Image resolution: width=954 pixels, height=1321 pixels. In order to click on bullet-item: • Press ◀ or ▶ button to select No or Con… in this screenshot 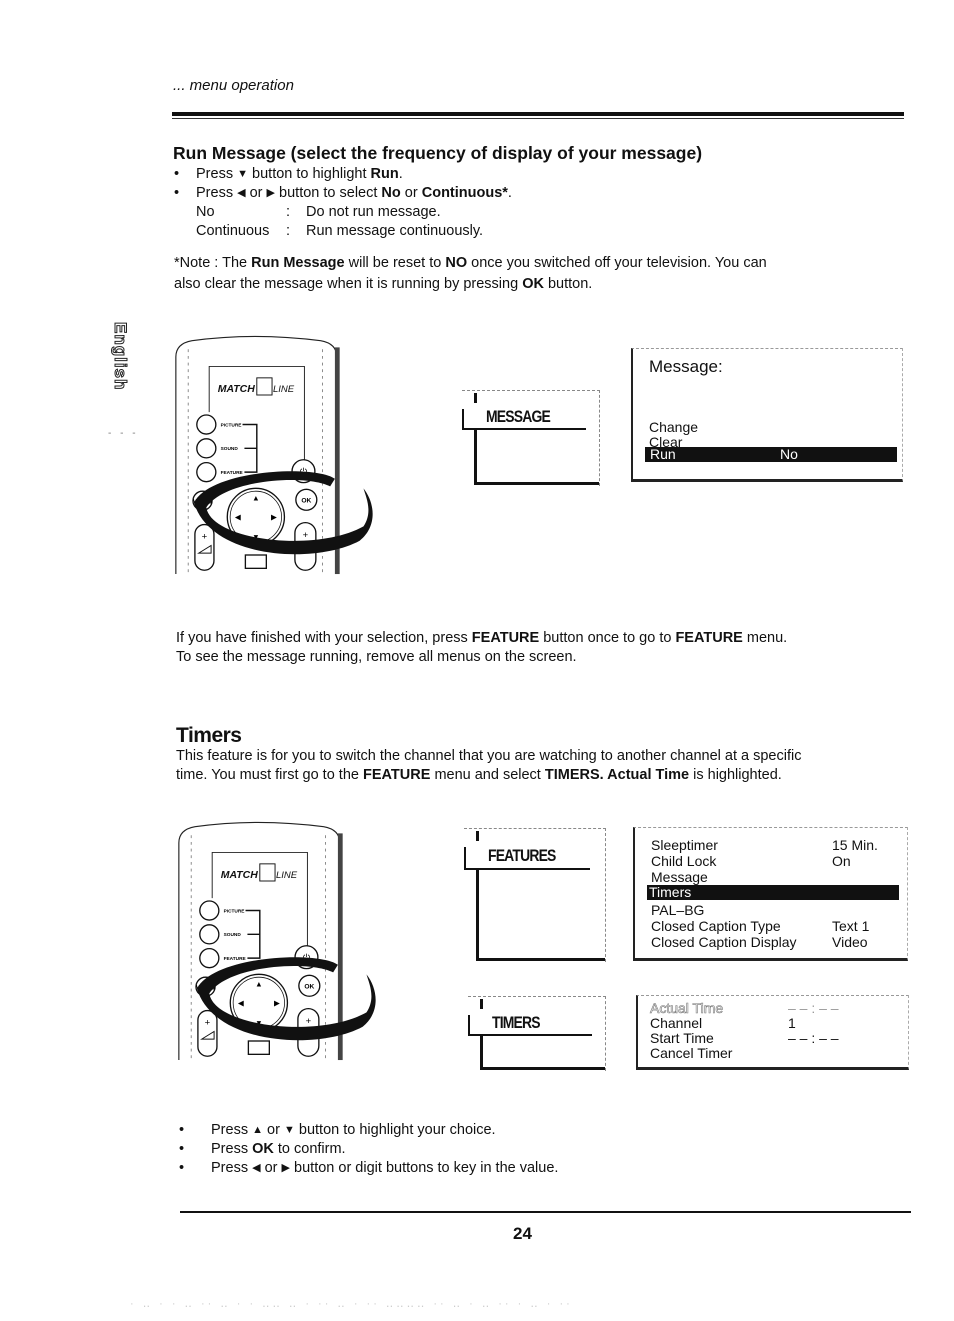, I will do `click(343, 193)`.